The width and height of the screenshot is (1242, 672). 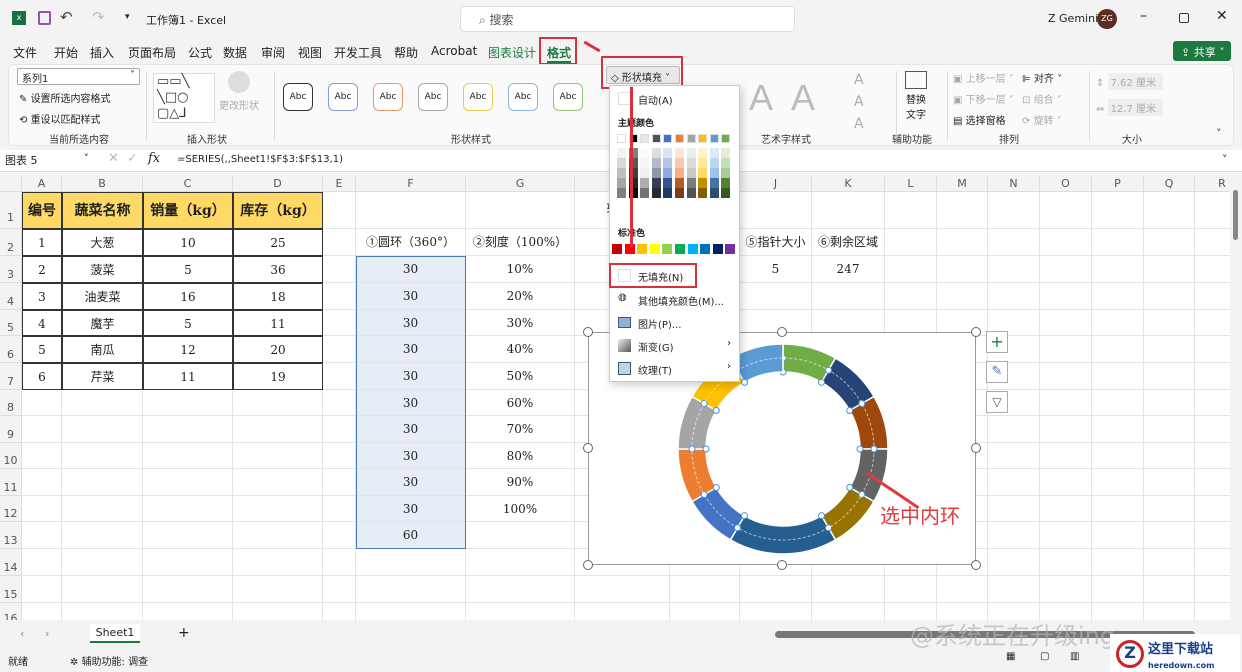 What do you see at coordinates (60, 118) in the screenshot?
I see `reset-style-button: ⟲ 重设以匹配样式` at bounding box center [60, 118].